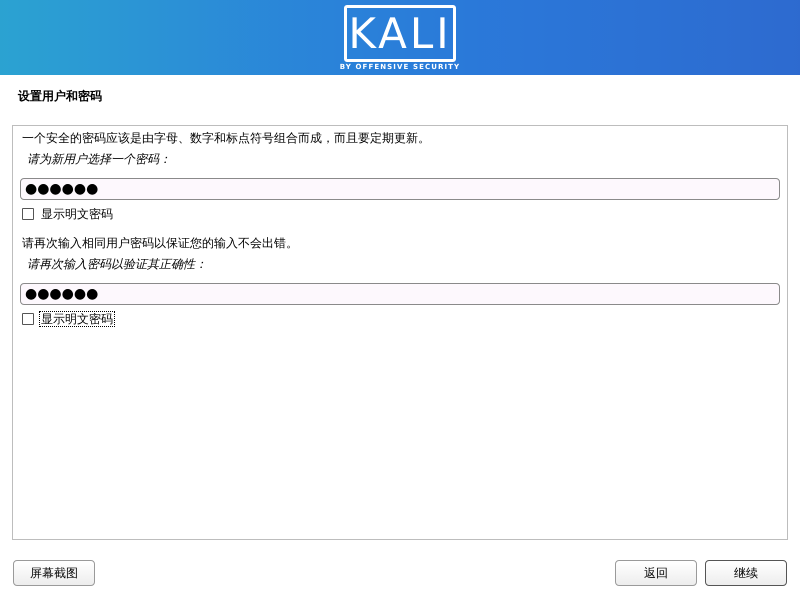 The width and height of the screenshot is (800, 600). I want to click on logo-wordmark: KALI, so click(400, 33).